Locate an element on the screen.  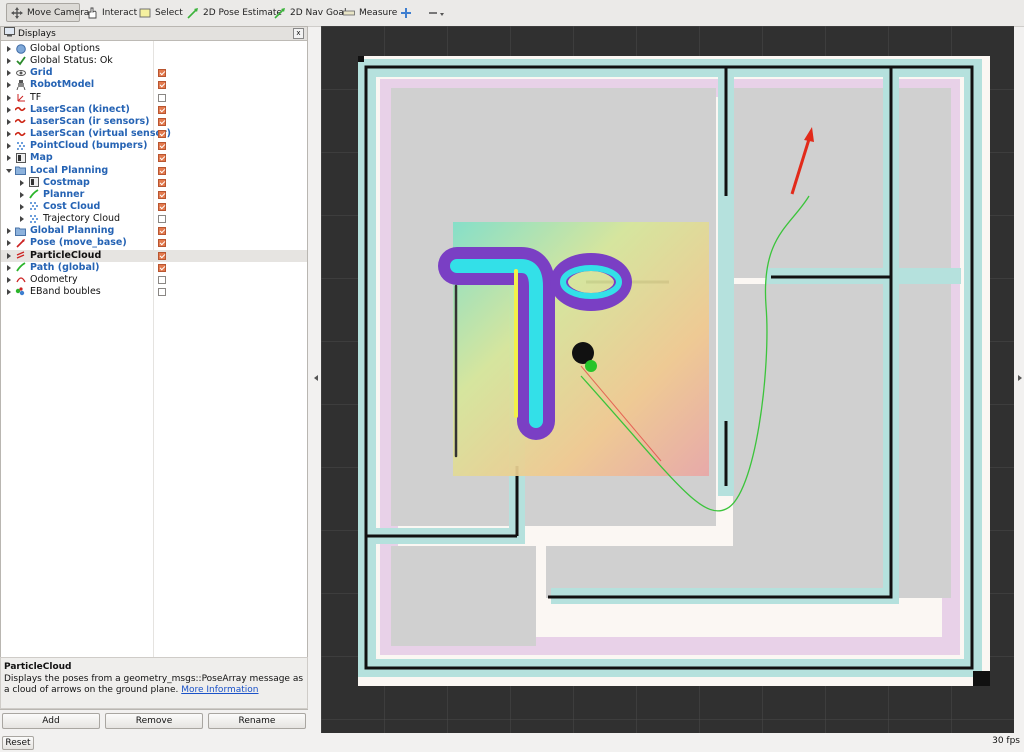
display-item-global-status-ok: Global Status: Ok is located at coordinates (154, 61).